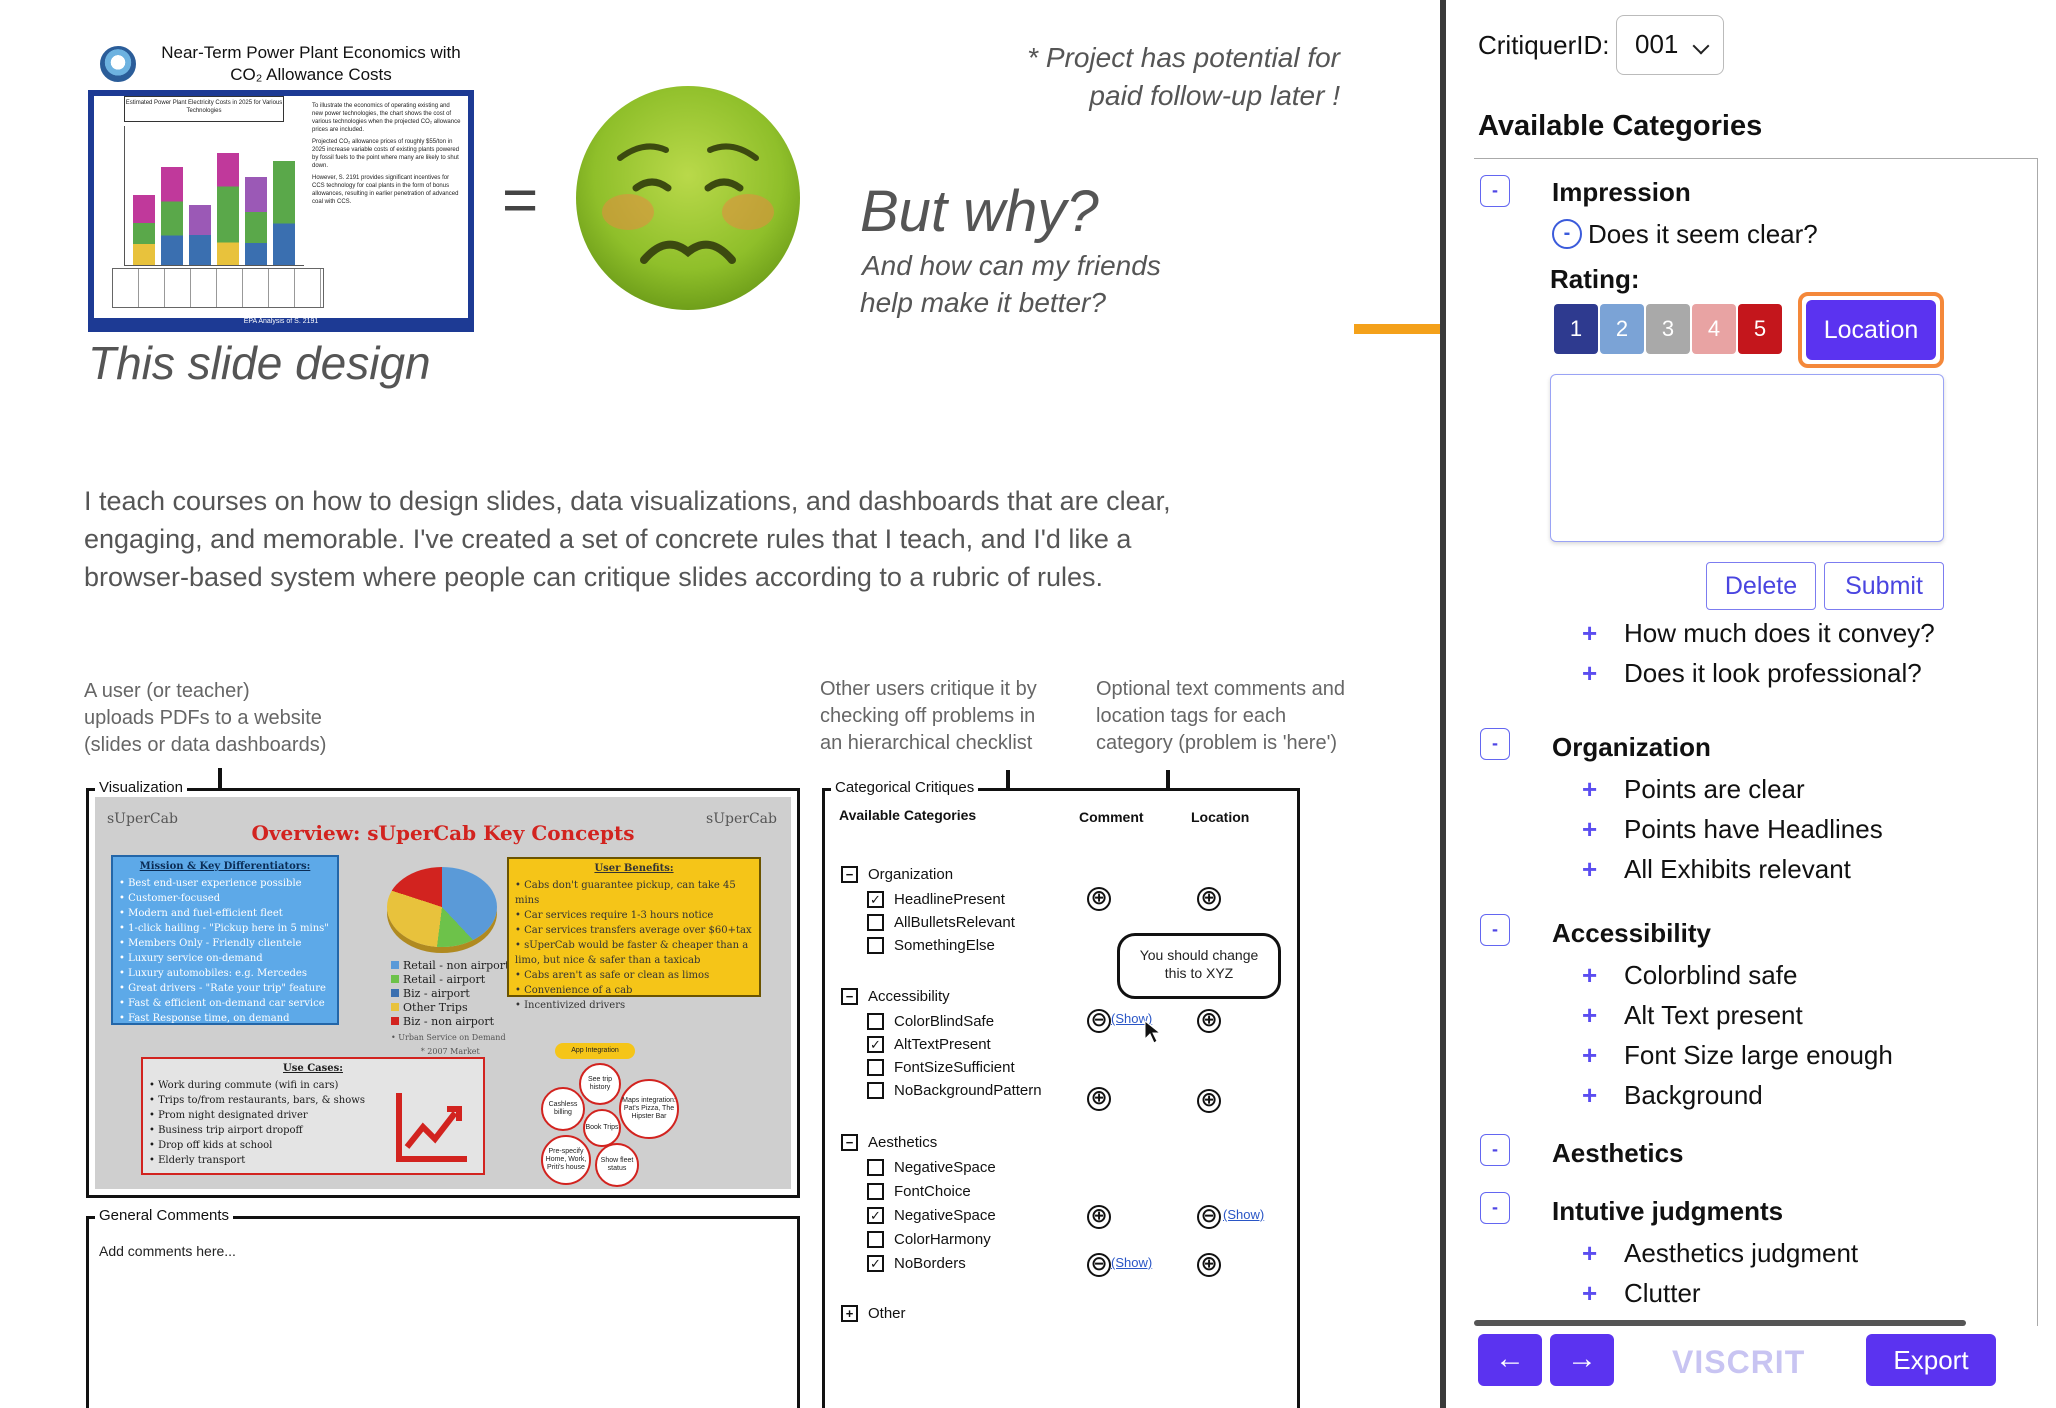 This screenshot has height=1408, width=2056. Describe the element at coordinates (1576, 329) in the screenshot. I see `rating-1-button: 1` at that location.